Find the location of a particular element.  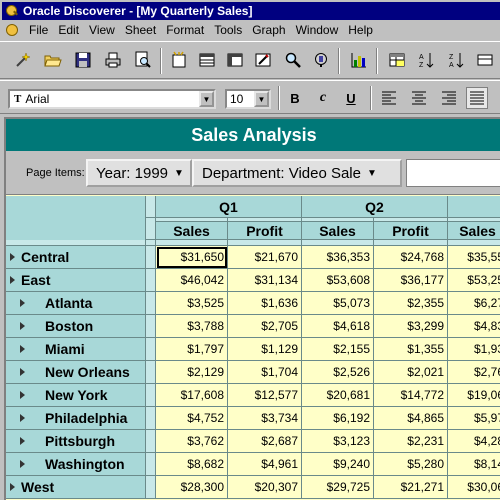

menu-file: File is located at coordinates (38, 30).